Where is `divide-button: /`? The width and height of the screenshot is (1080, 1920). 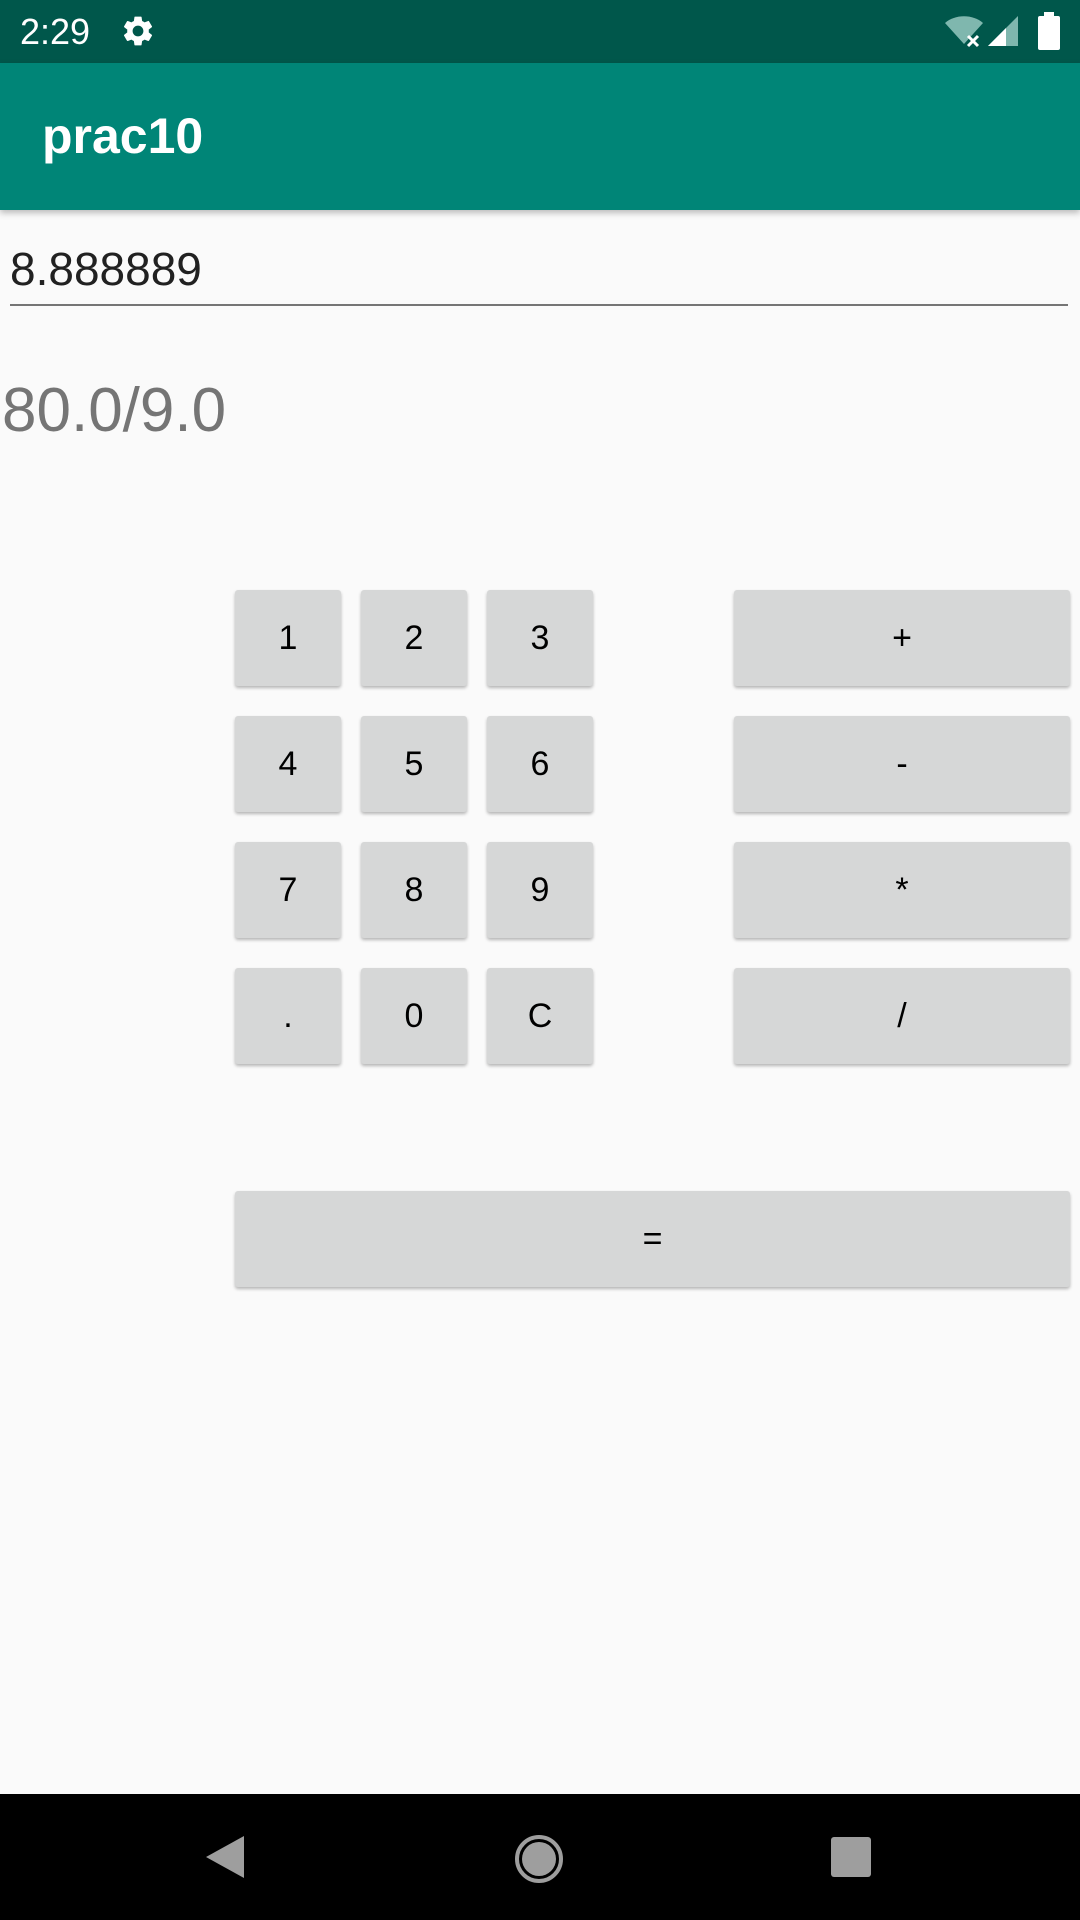
divide-button: / is located at coordinates (902, 1016).